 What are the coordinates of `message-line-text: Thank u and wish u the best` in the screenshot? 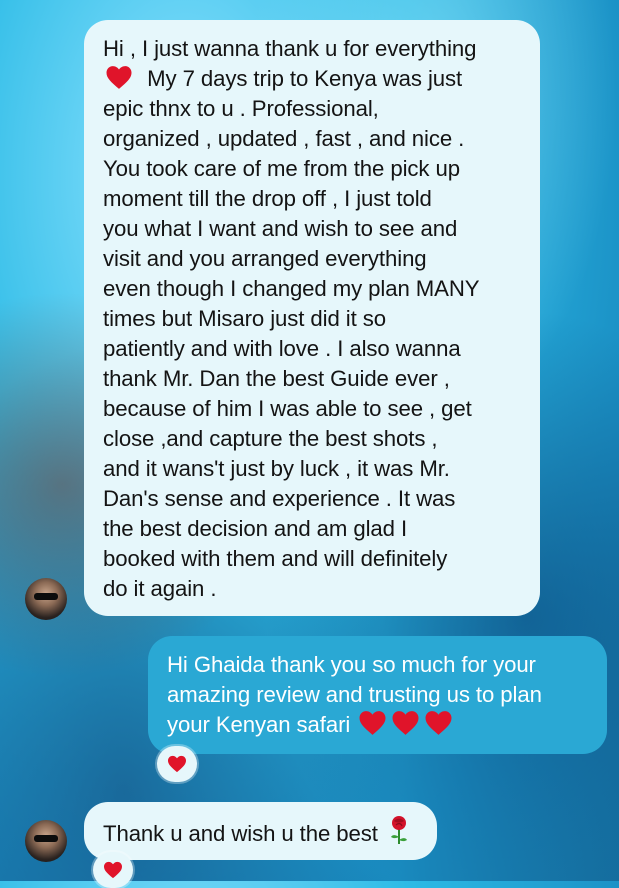 It's located at (240, 833).